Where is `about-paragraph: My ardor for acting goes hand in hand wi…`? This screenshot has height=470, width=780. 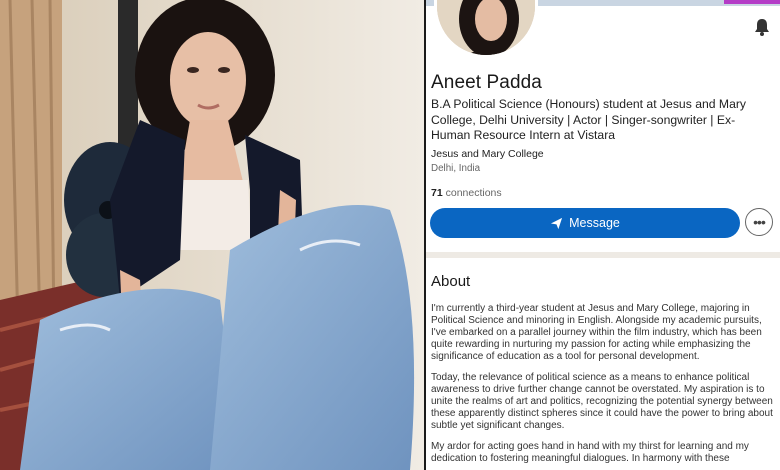 about-paragraph: My ardor for acting goes hand in hand wi… is located at coordinates (590, 452).